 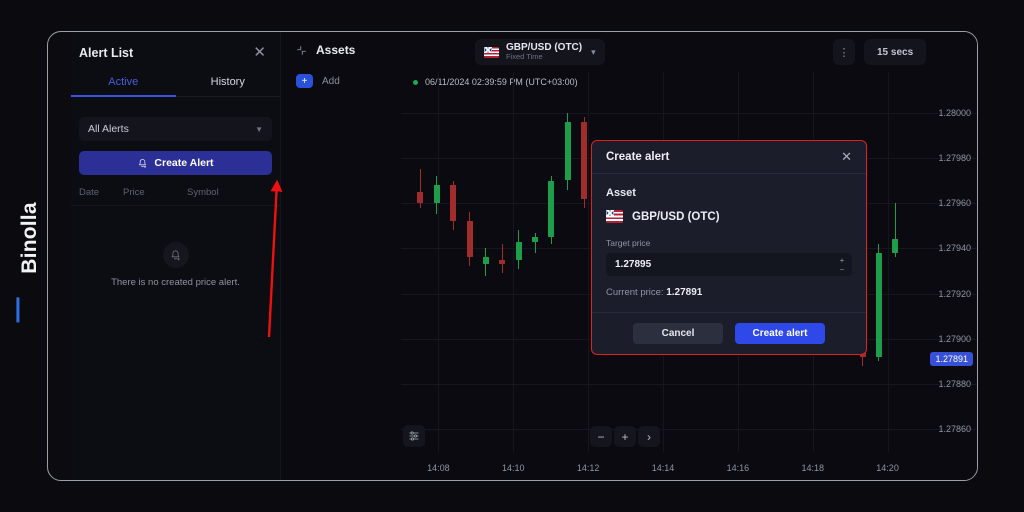 I want to click on zoom-in-button: +, so click(x=625, y=436).